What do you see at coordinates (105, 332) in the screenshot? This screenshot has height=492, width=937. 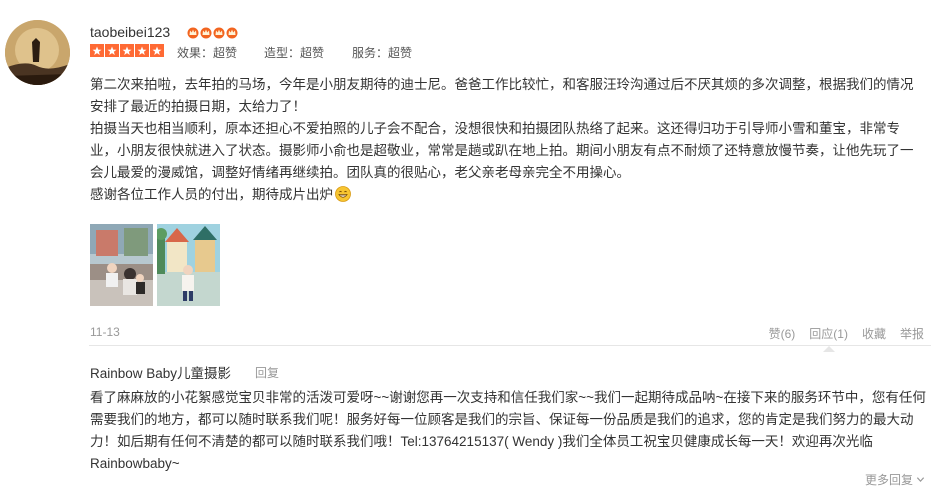 I see `review-date: 11-13` at bounding box center [105, 332].